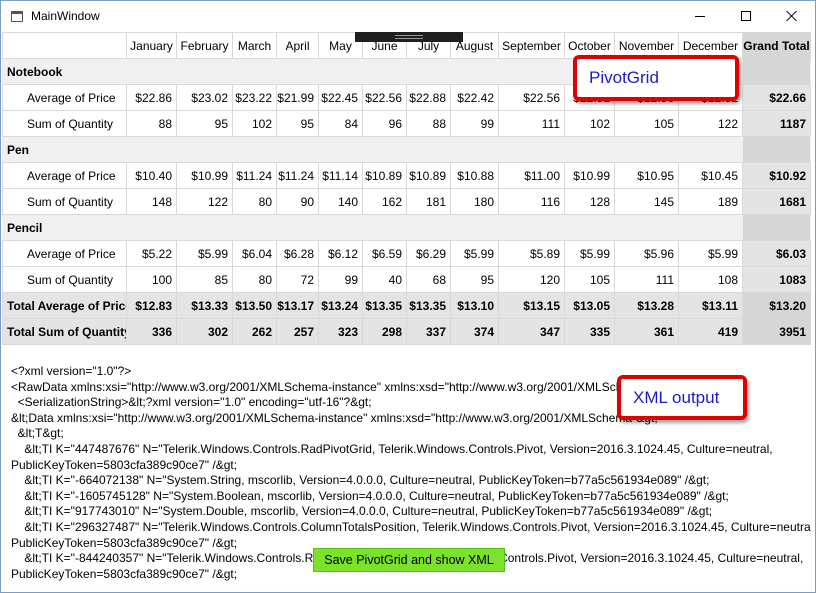 Image resolution: width=816 pixels, height=593 pixels. Describe the element at coordinates (340, 97) in the screenshot. I see `value-cell: $22.45` at that location.